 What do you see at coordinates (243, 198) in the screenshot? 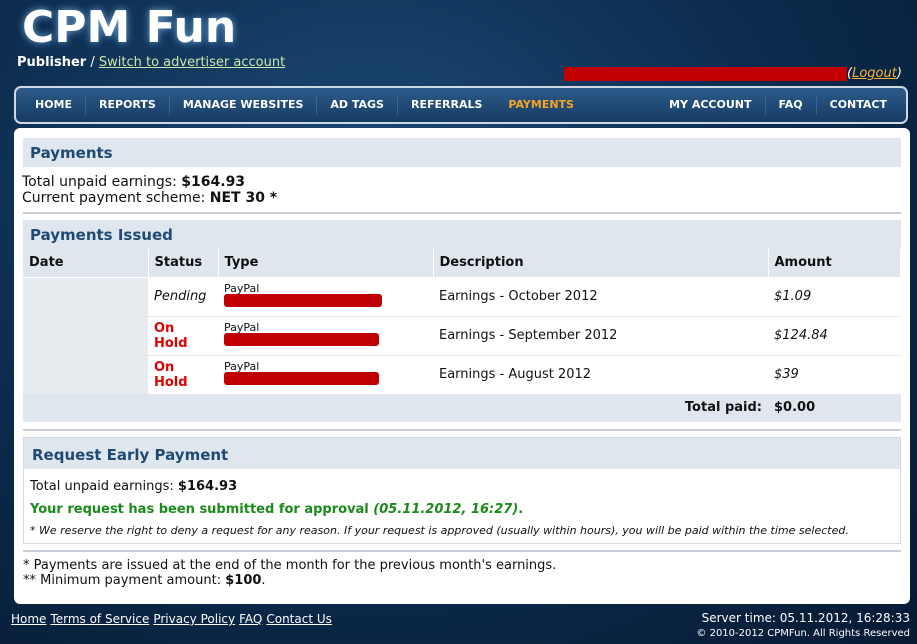
I see `scheme-value: NET 30 *` at bounding box center [243, 198].